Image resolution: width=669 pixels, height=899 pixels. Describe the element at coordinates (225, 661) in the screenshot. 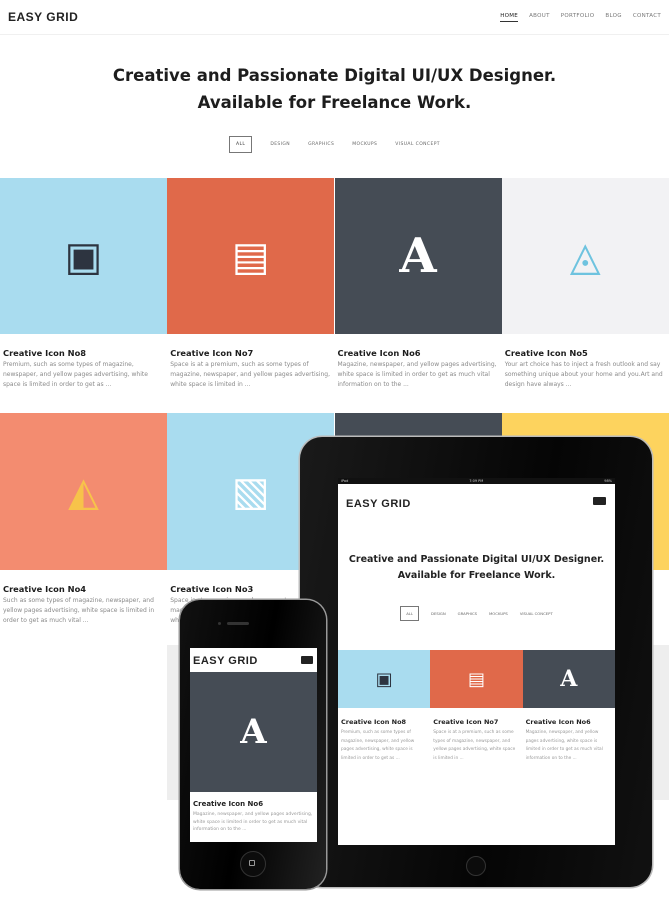

I see `phone-logo: EASY GRID` at that location.